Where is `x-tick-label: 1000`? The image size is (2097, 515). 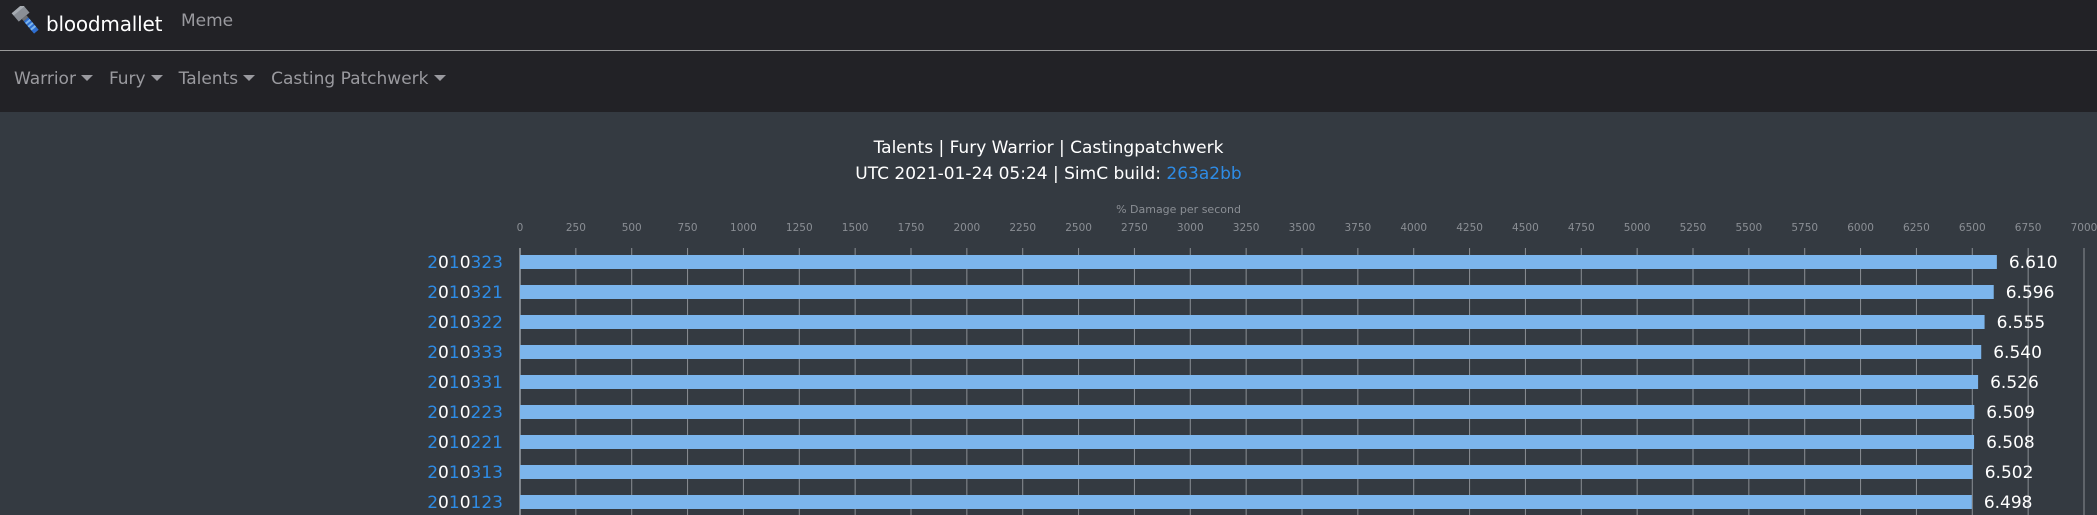
x-tick-label: 1000 is located at coordinates (743, 228).